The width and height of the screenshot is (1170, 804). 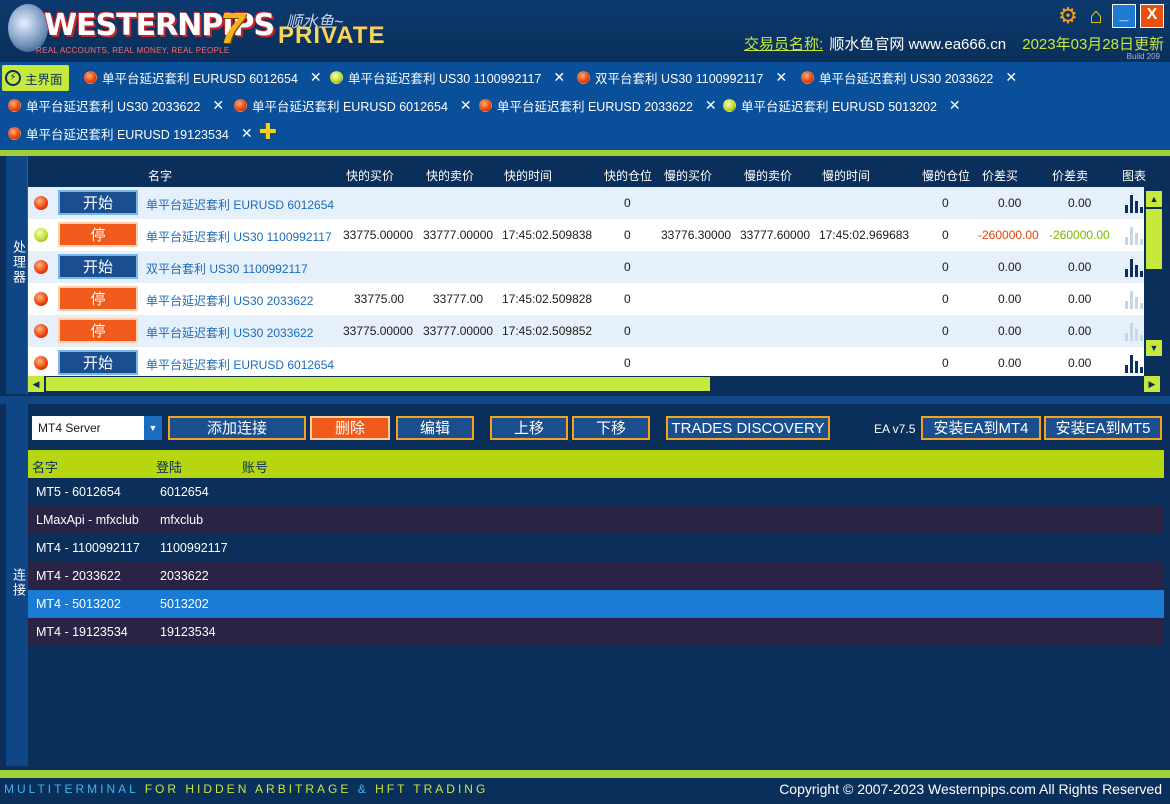 What do you see at coordinates (17, 585) in the screenshot?
I see `connections-side-tab: 连接` at bounding box center [17, 585].